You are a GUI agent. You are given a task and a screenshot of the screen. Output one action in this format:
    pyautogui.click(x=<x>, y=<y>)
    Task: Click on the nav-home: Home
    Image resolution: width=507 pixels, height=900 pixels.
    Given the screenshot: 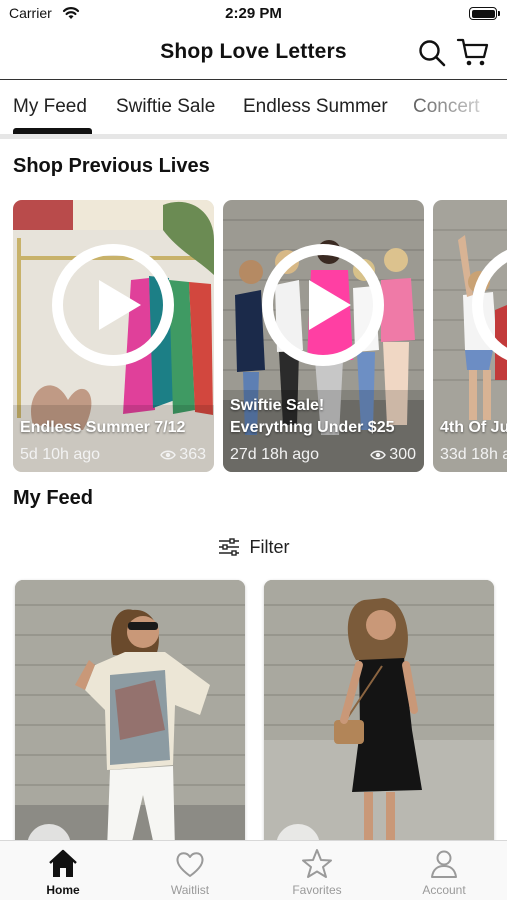 What is the action you would take?
    pyautogui.click(x=63, y=873)
    